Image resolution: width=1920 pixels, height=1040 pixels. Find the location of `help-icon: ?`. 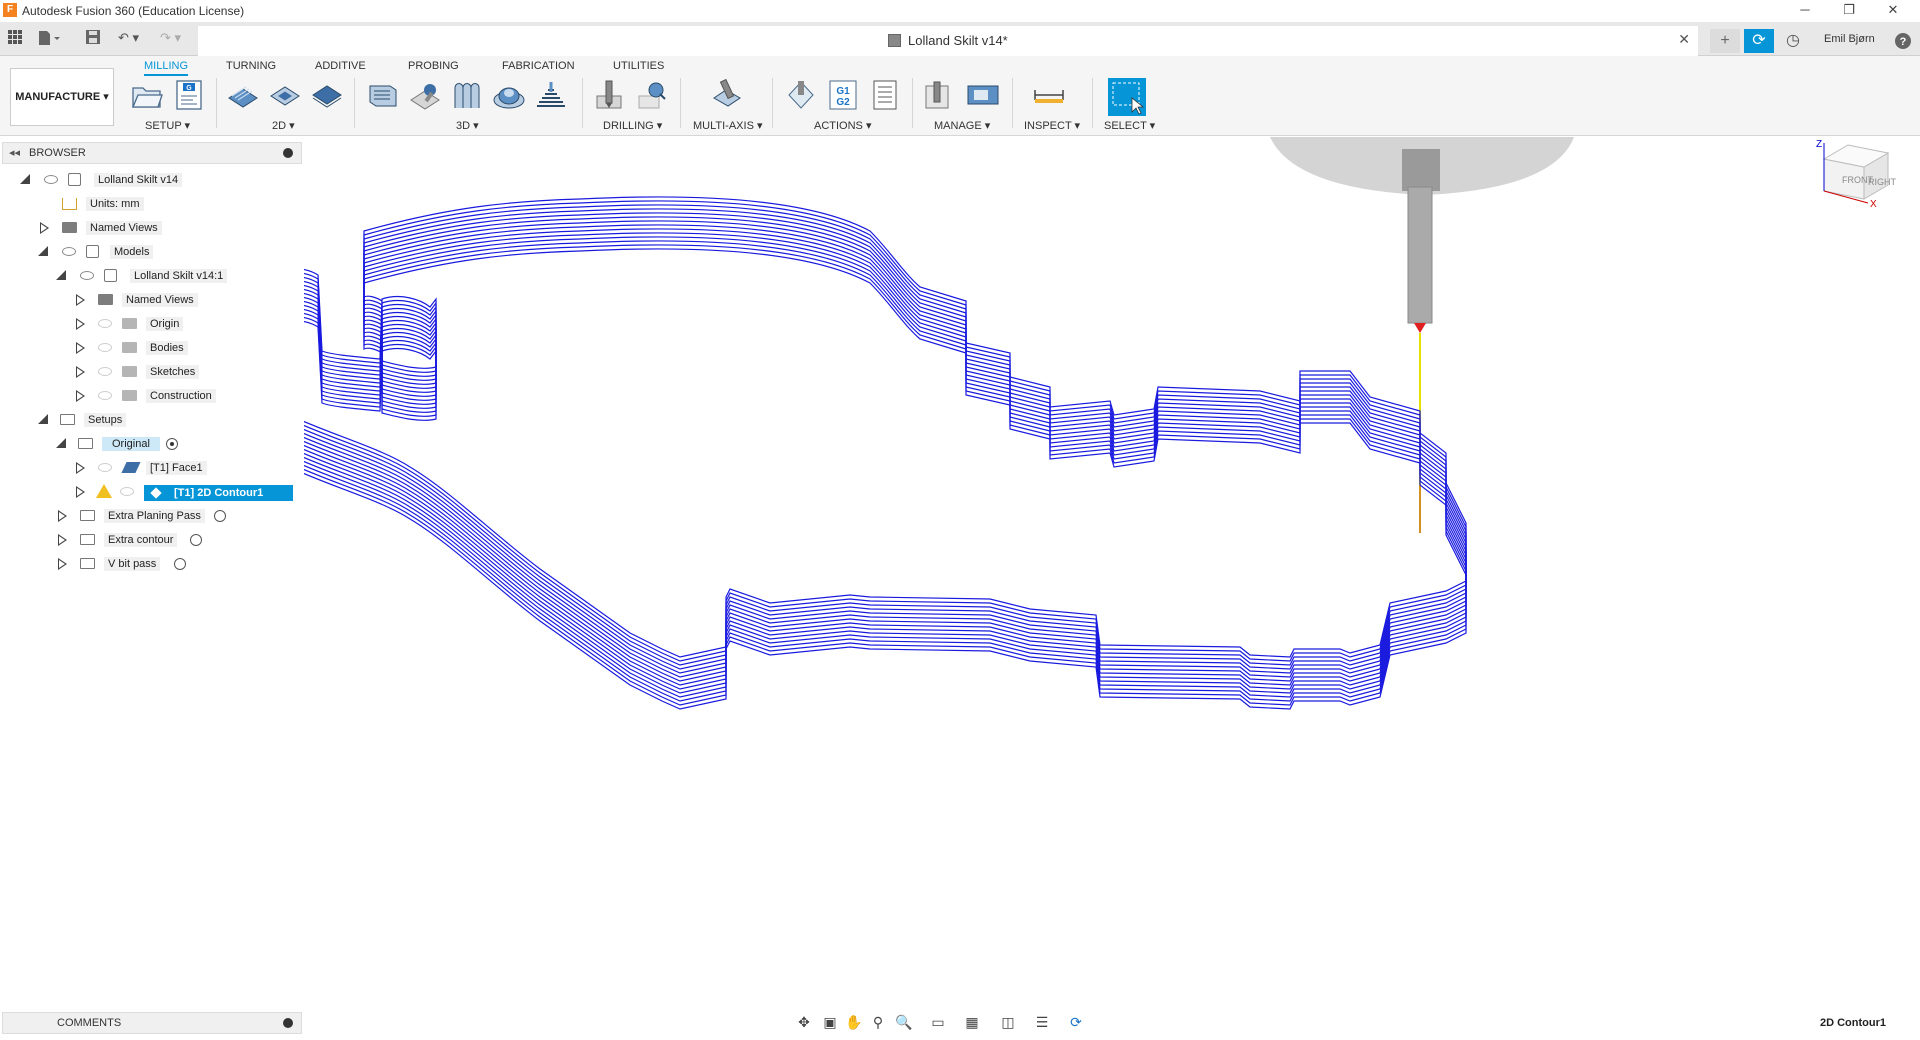

help-icon: ? is located at coordinates (1903, 41).